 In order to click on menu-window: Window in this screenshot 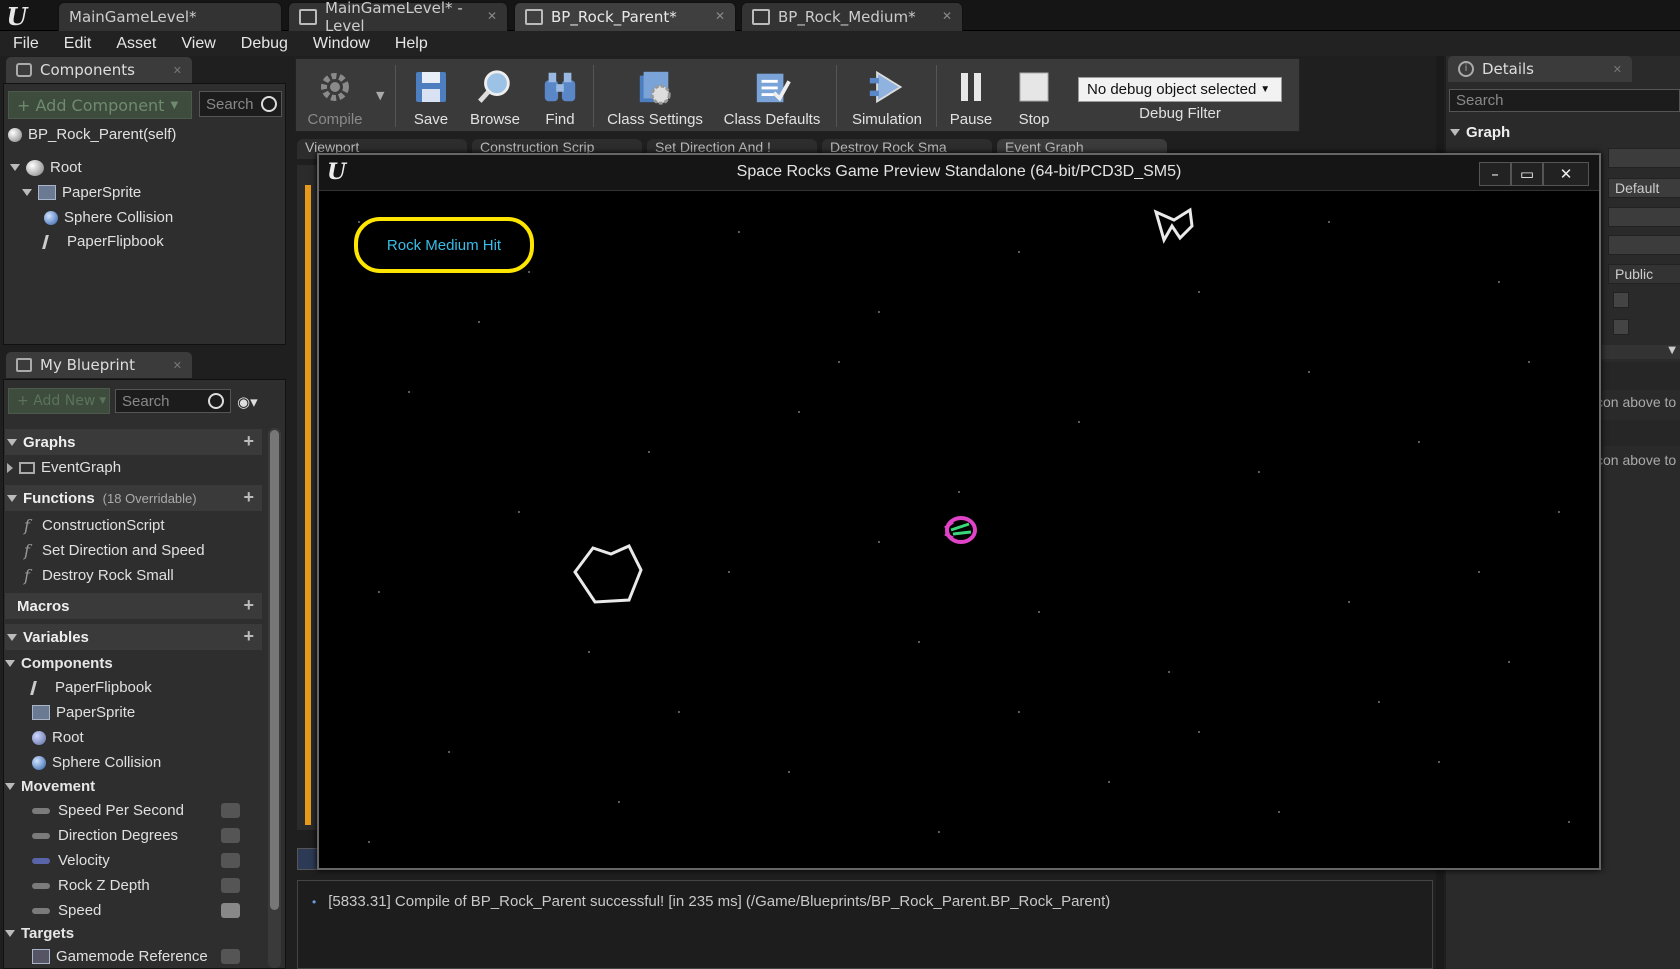, I will do `click(341, 44)`.